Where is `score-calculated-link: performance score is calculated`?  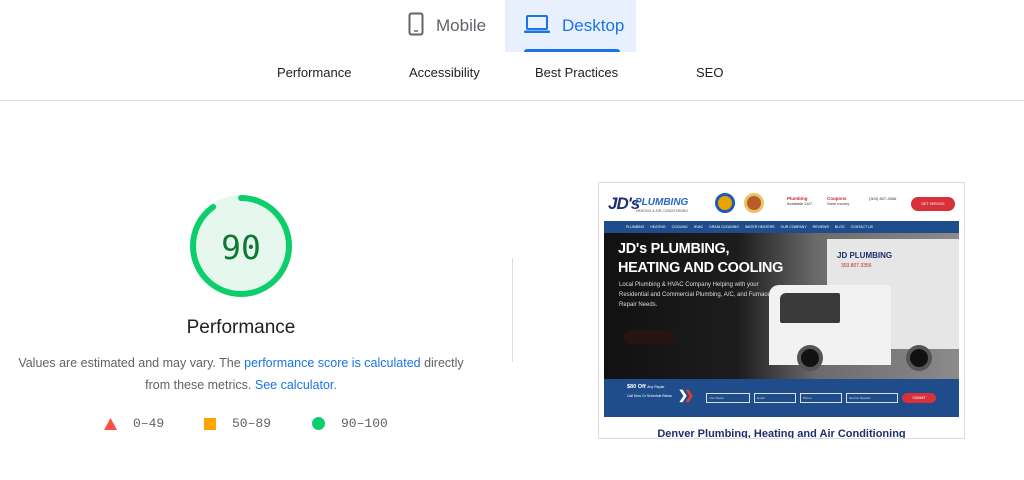 score-calculated-link: performance score is calculated is located at coordinates (332, 363).